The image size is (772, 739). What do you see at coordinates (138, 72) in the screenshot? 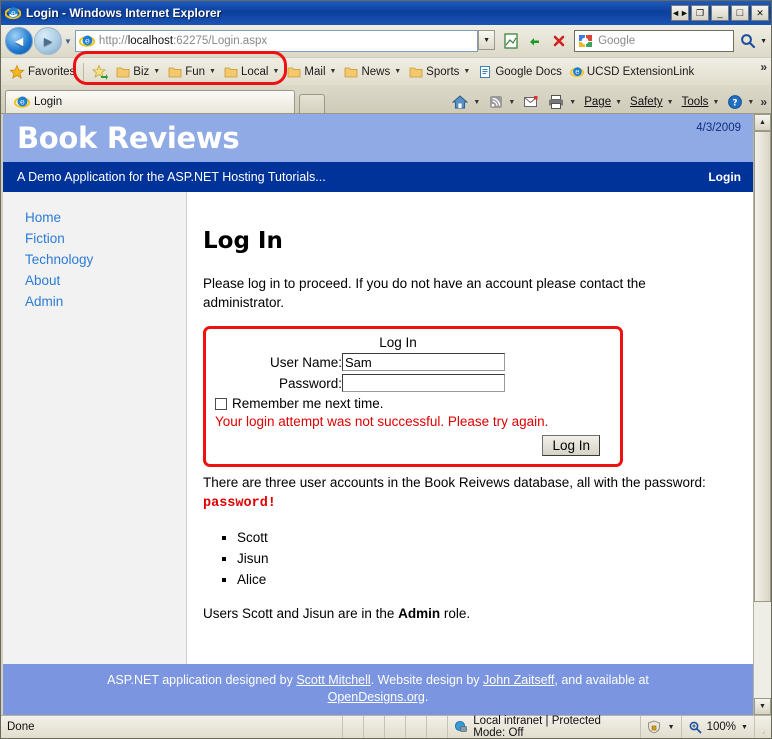
I see `favorites-item-biz: Biz ▼` at bounding box center [138, 72].